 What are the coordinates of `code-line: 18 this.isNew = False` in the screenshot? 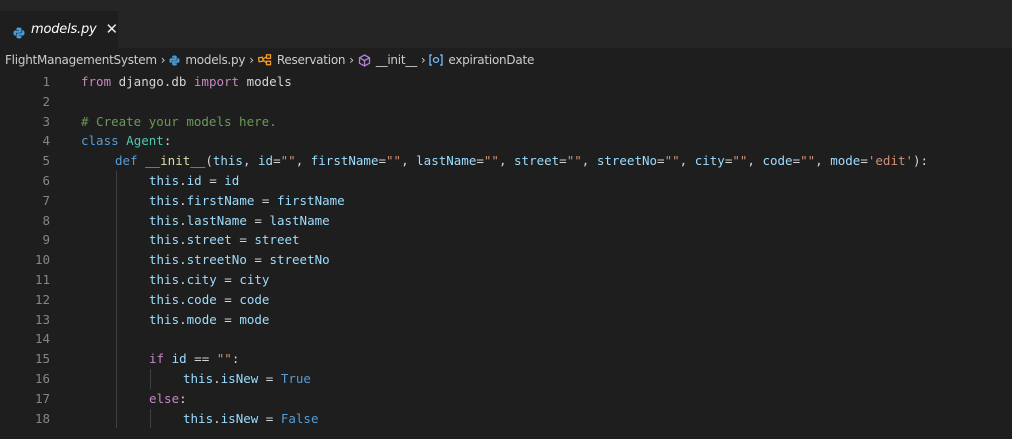 It's located at (506, 418).